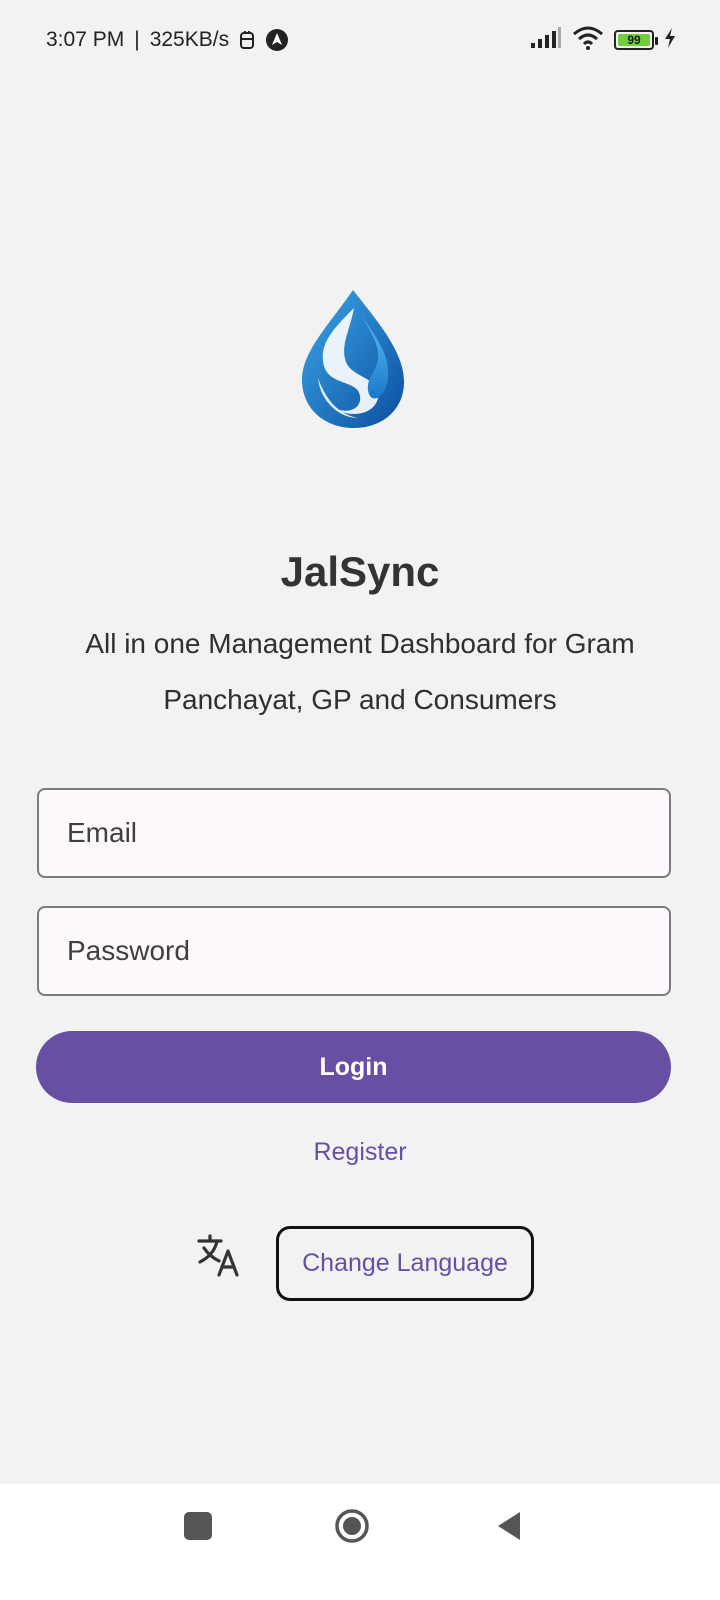 Image resolution: width=720 pixels, height=1600 pixels. Describe the element at coordinates (198, 1526) in the screenshot. I see `recents-icon` at that location.